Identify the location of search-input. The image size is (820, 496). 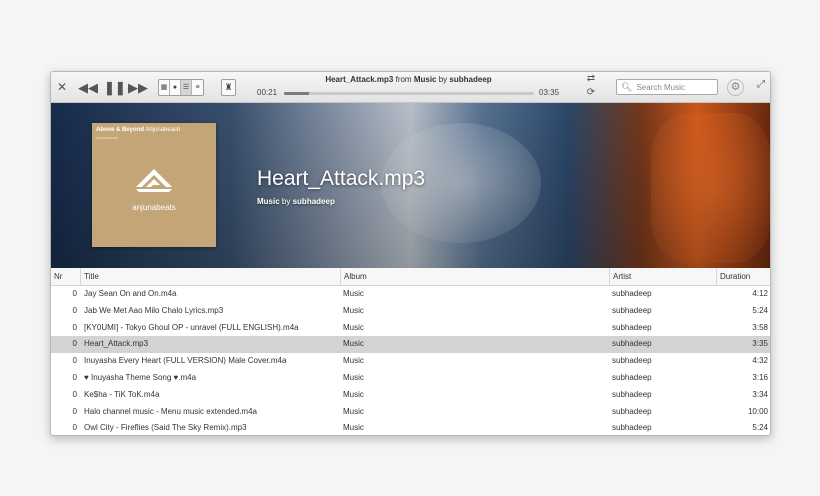
(676, 87).